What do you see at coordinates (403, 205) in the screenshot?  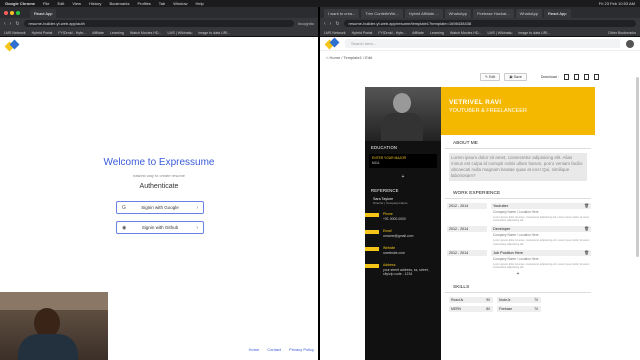 I see `reference-role: Director | Company.Name` at bounding box center [403, 205].